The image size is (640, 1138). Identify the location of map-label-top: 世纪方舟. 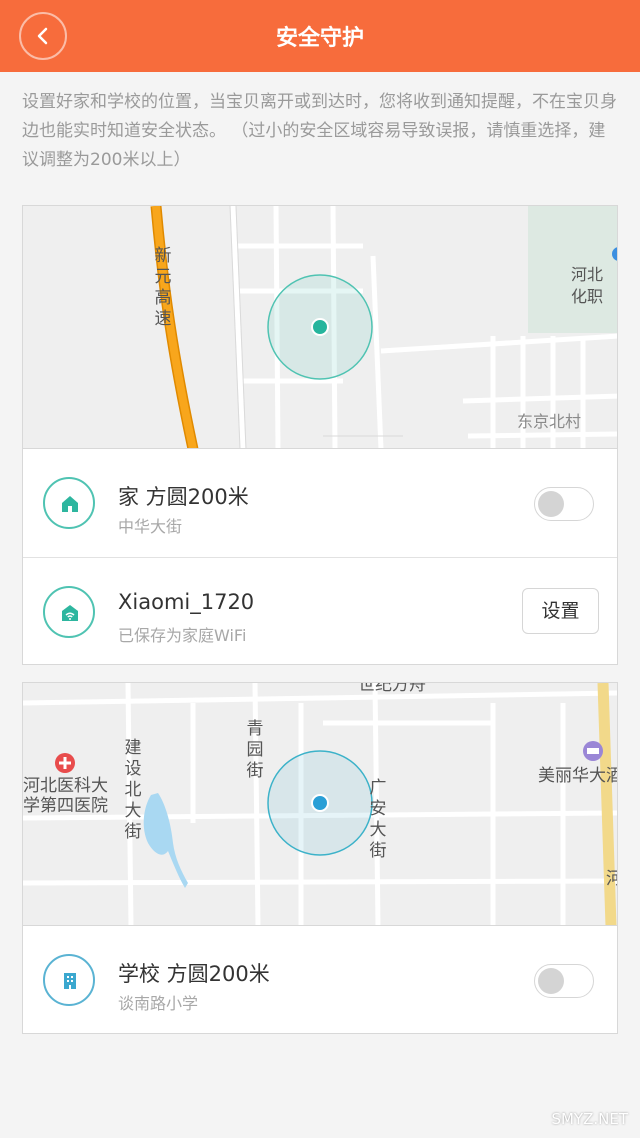
(392, 689).